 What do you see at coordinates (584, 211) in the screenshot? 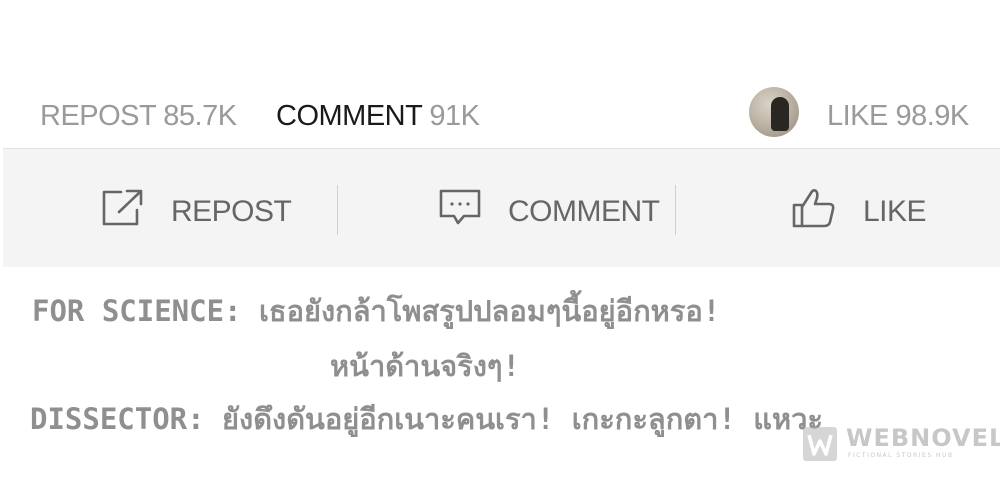
I see `comment-button-label: COMMENT` at bounding box center [584, 211].